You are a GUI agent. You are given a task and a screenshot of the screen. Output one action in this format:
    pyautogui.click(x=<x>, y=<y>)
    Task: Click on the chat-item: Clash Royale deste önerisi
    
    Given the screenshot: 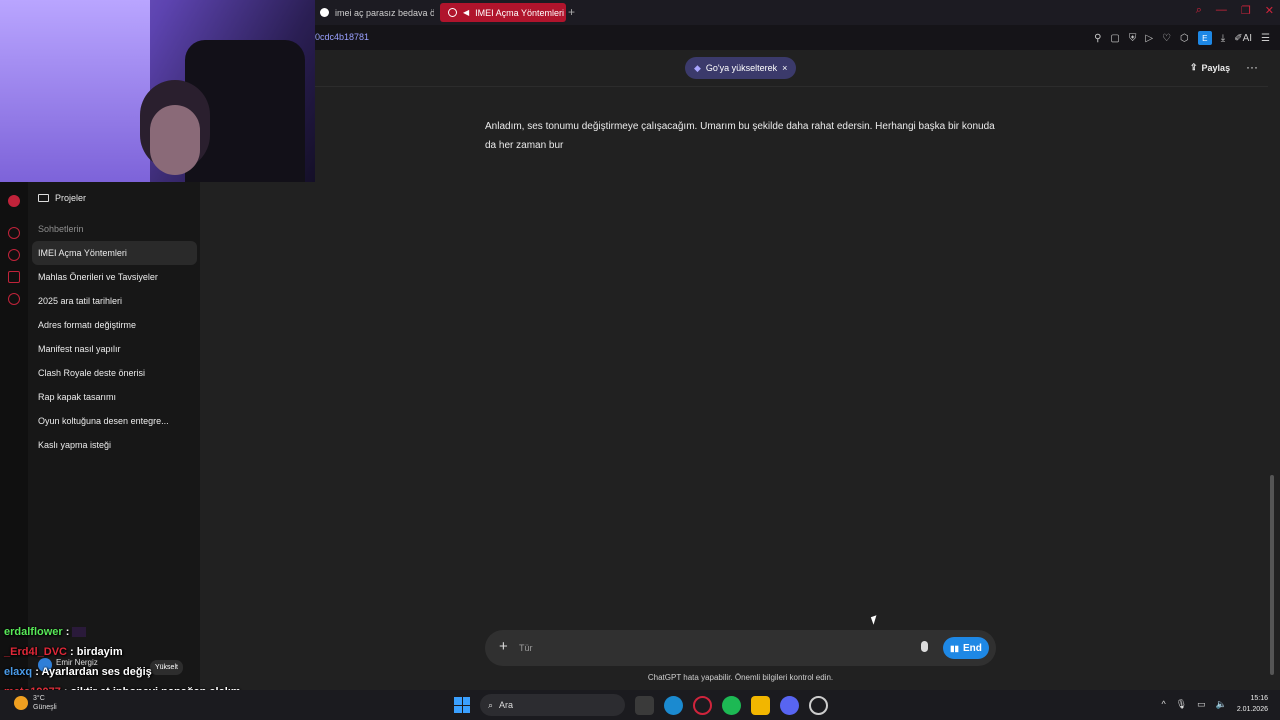 What is the action you would take?
    pyautogui.click(x=114, y=373)
    